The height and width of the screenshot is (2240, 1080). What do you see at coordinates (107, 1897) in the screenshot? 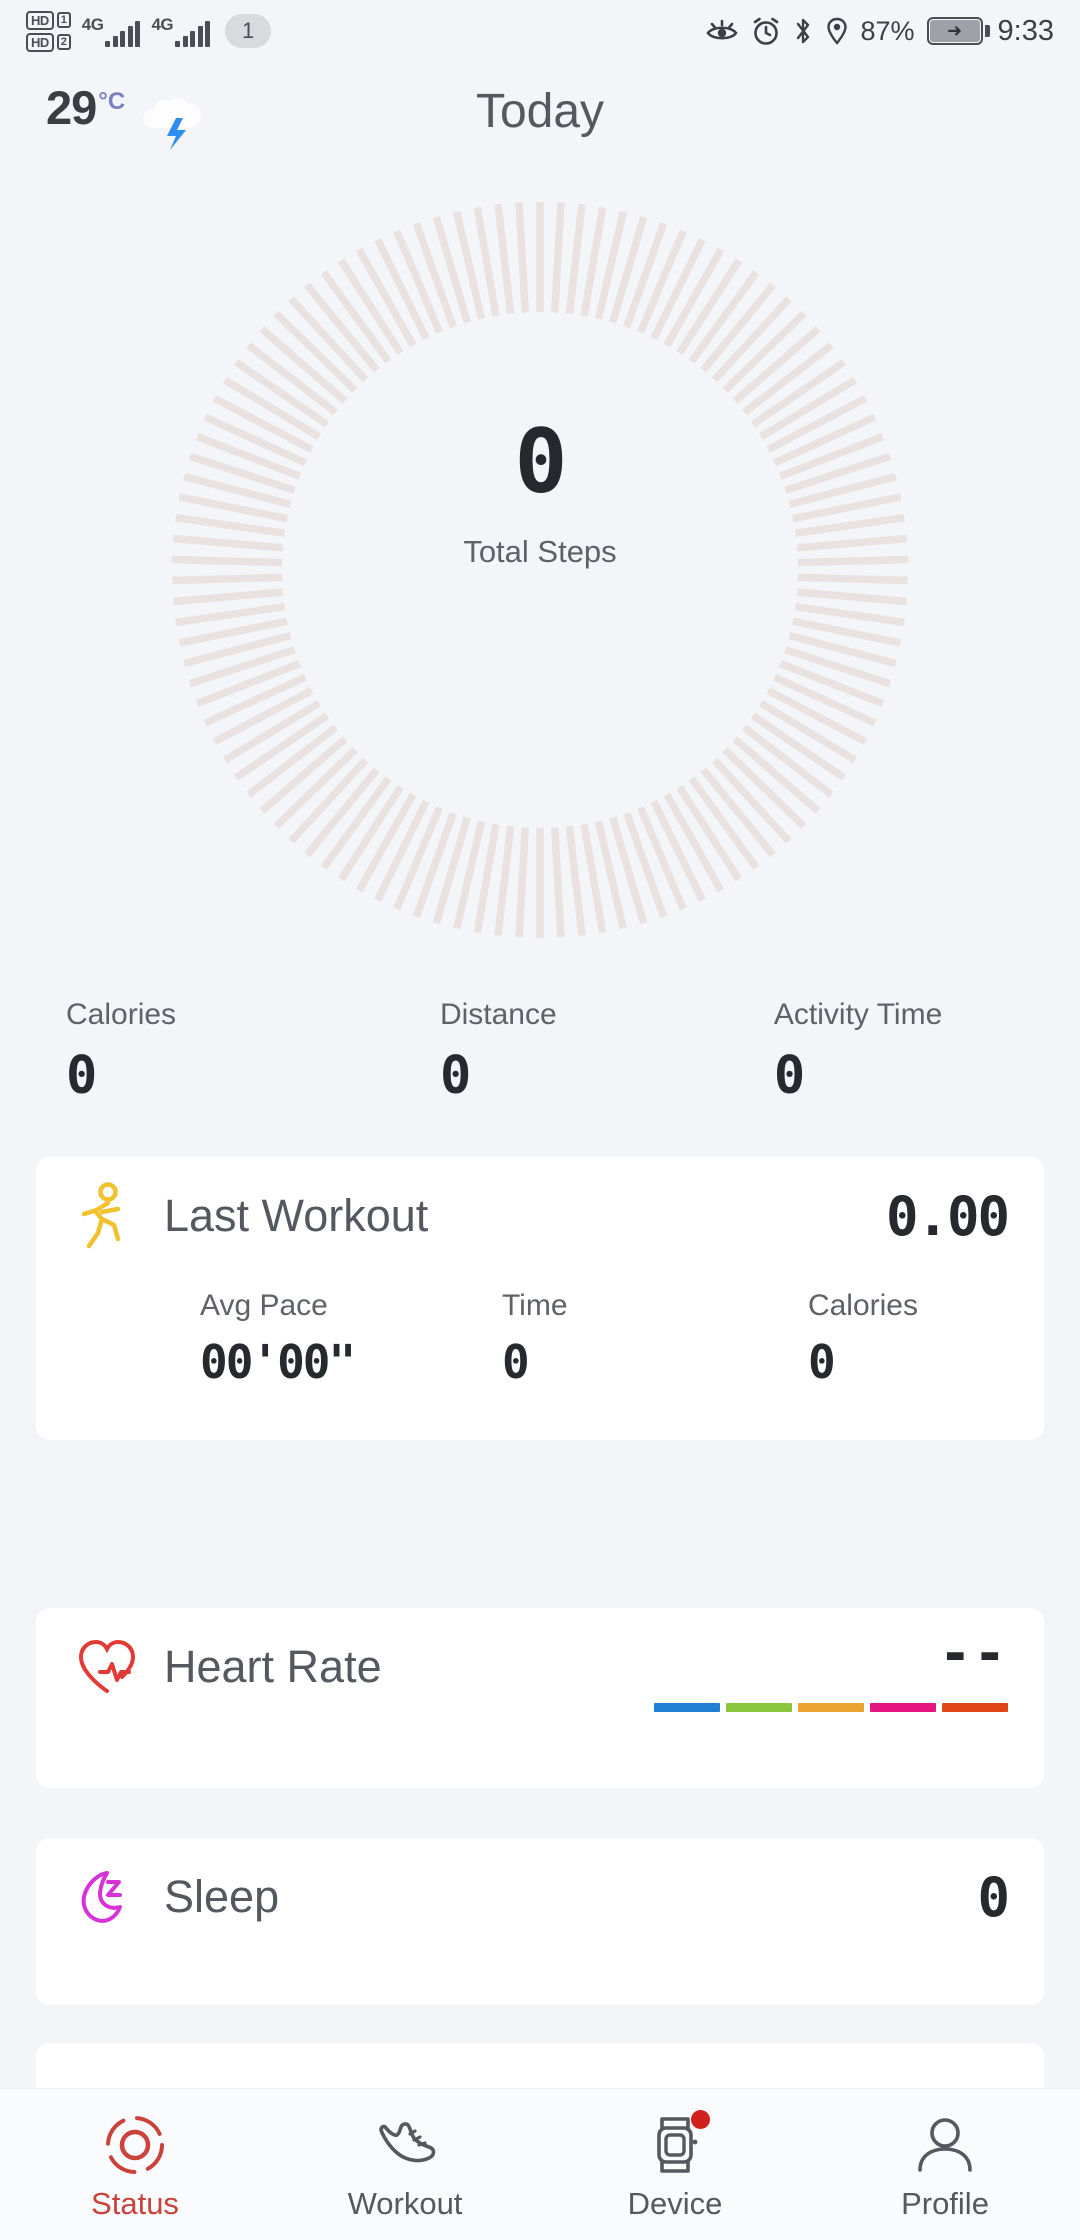
I see `moon-sleep-icon` at bounding box center [107, 1897].